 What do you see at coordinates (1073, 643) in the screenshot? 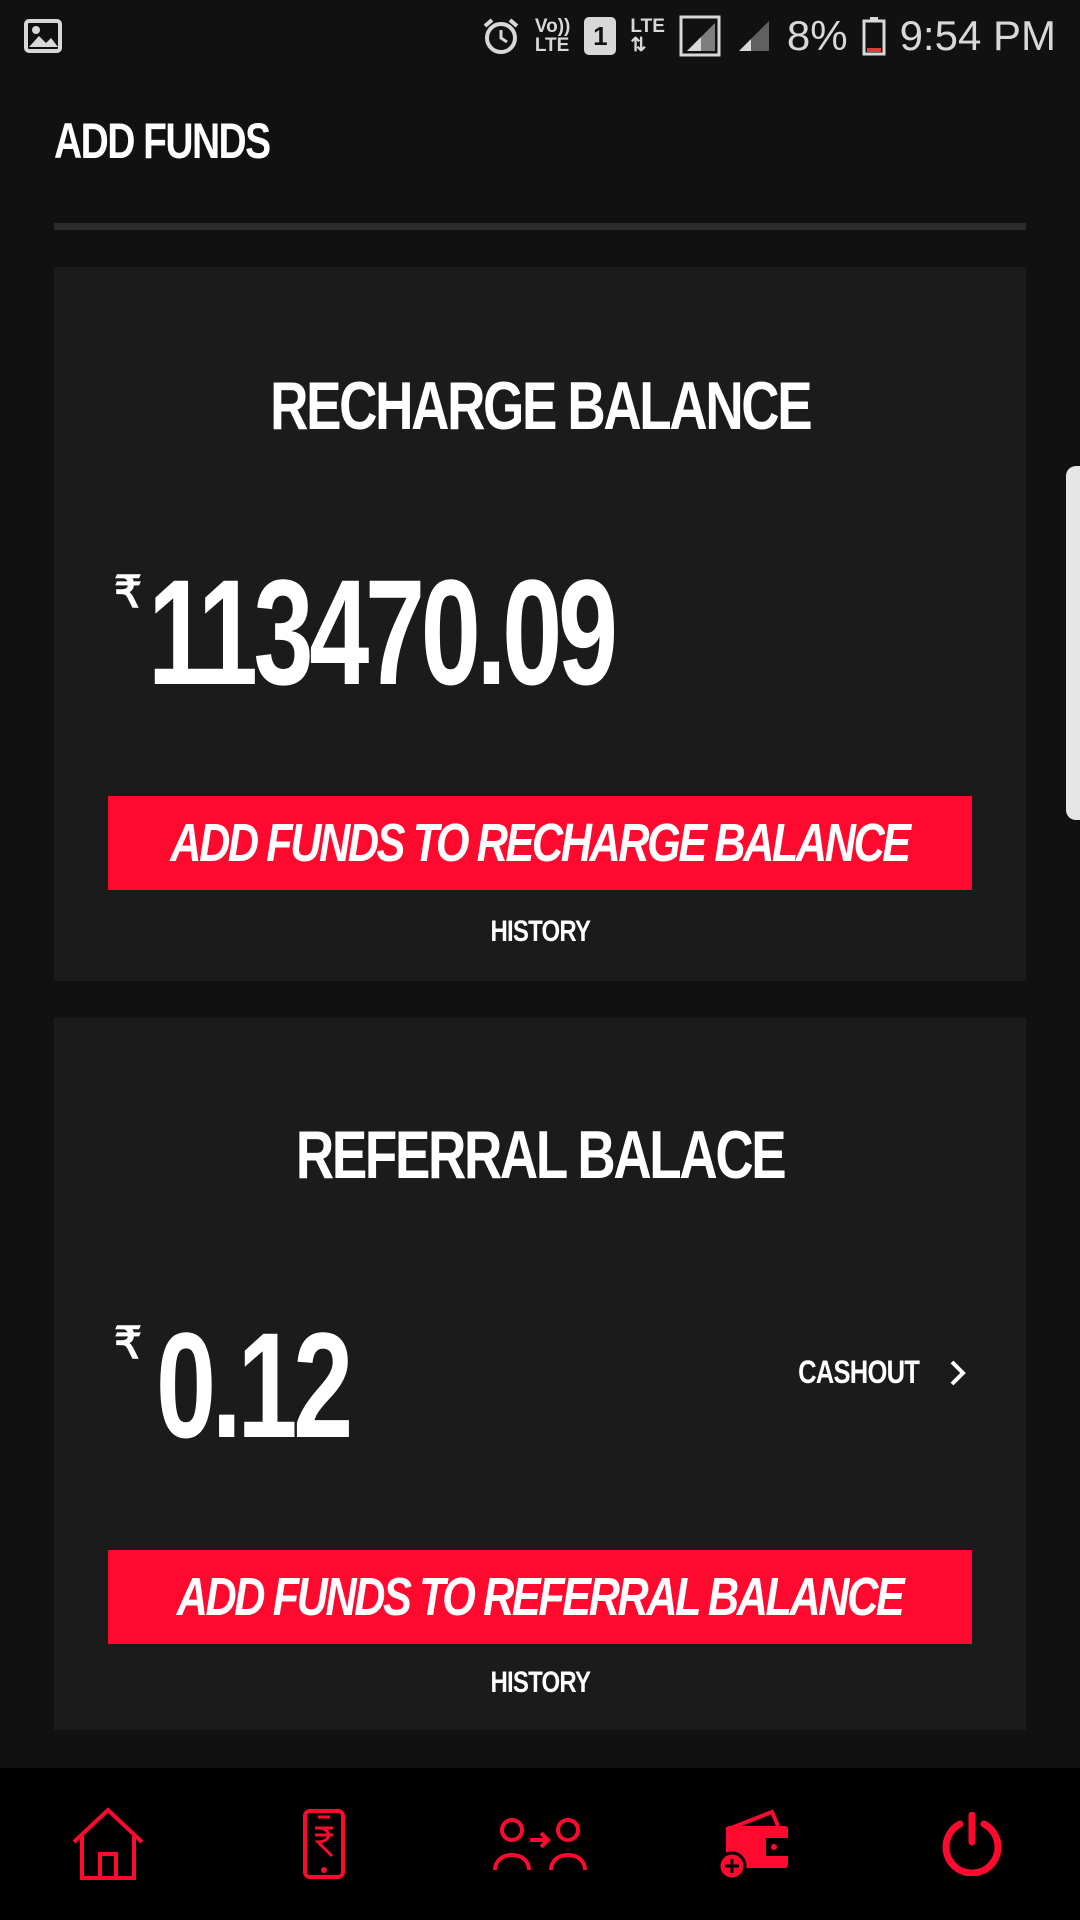
I see `scroll-handle` at bounding box center [1073, 643].